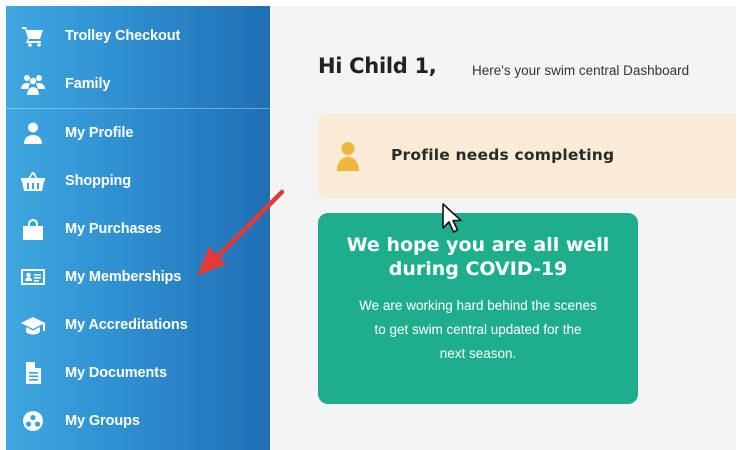 The height and width of the screenshot is (450, 742). I want to click on sidebar-item-label: My Memberships, so click(123, 277).